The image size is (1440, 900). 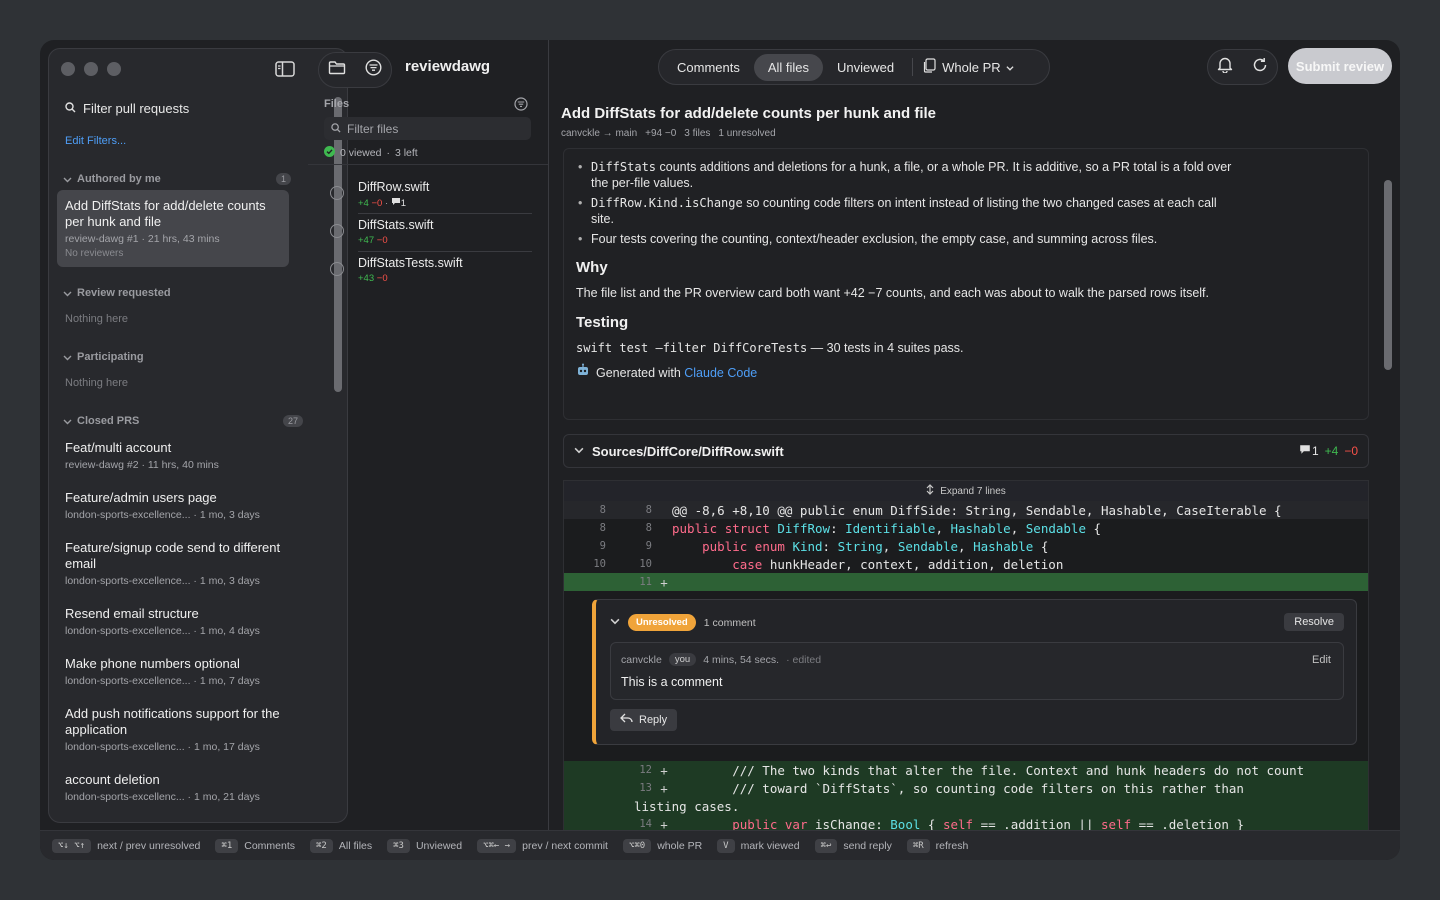 What do you see at coordinates (177, 179) in the screenshot?
I see `section-authored-by-me: Authored by me 1` at bounding box center [177, 179].